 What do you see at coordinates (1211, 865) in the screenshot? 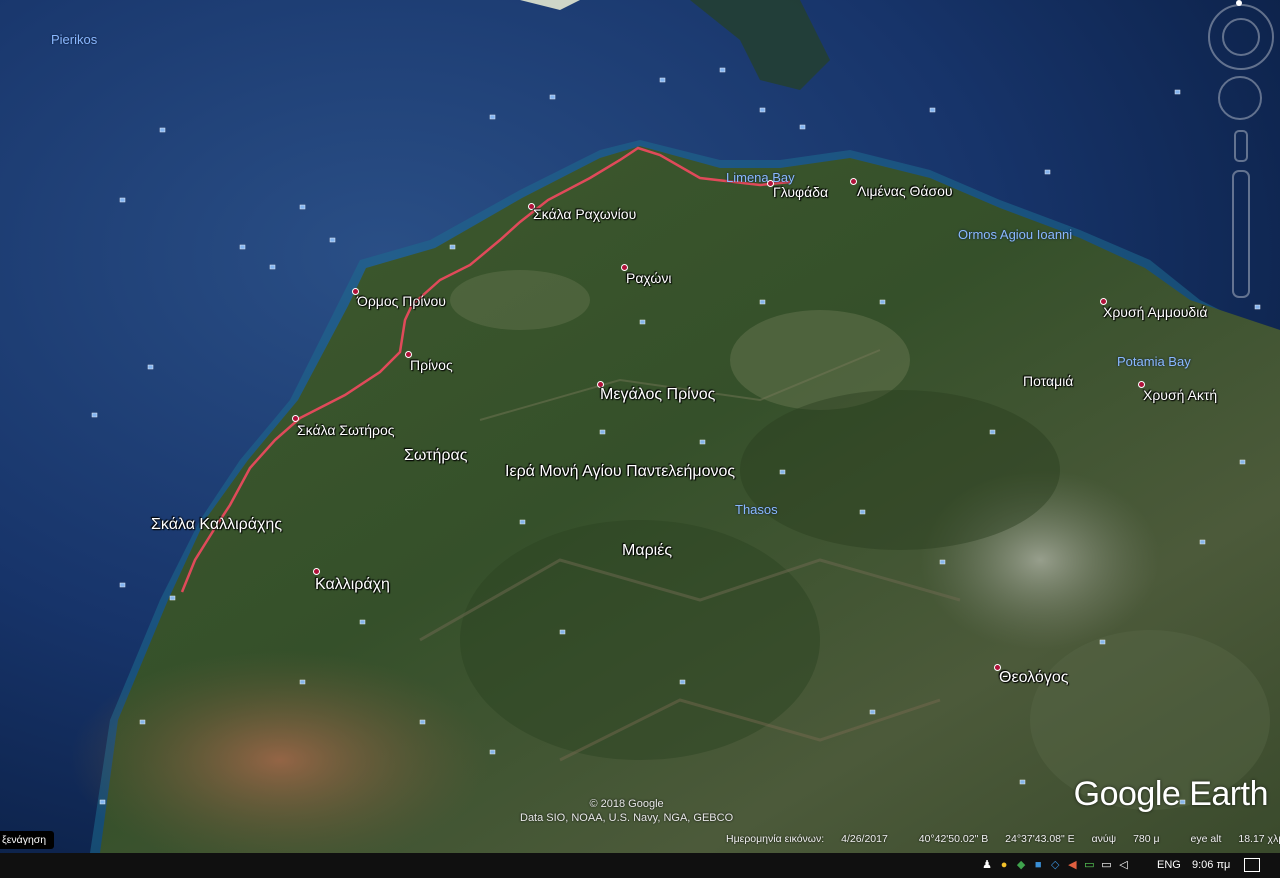
I see `clock: 9:06 πμ` at bounding box center [1211, 865].